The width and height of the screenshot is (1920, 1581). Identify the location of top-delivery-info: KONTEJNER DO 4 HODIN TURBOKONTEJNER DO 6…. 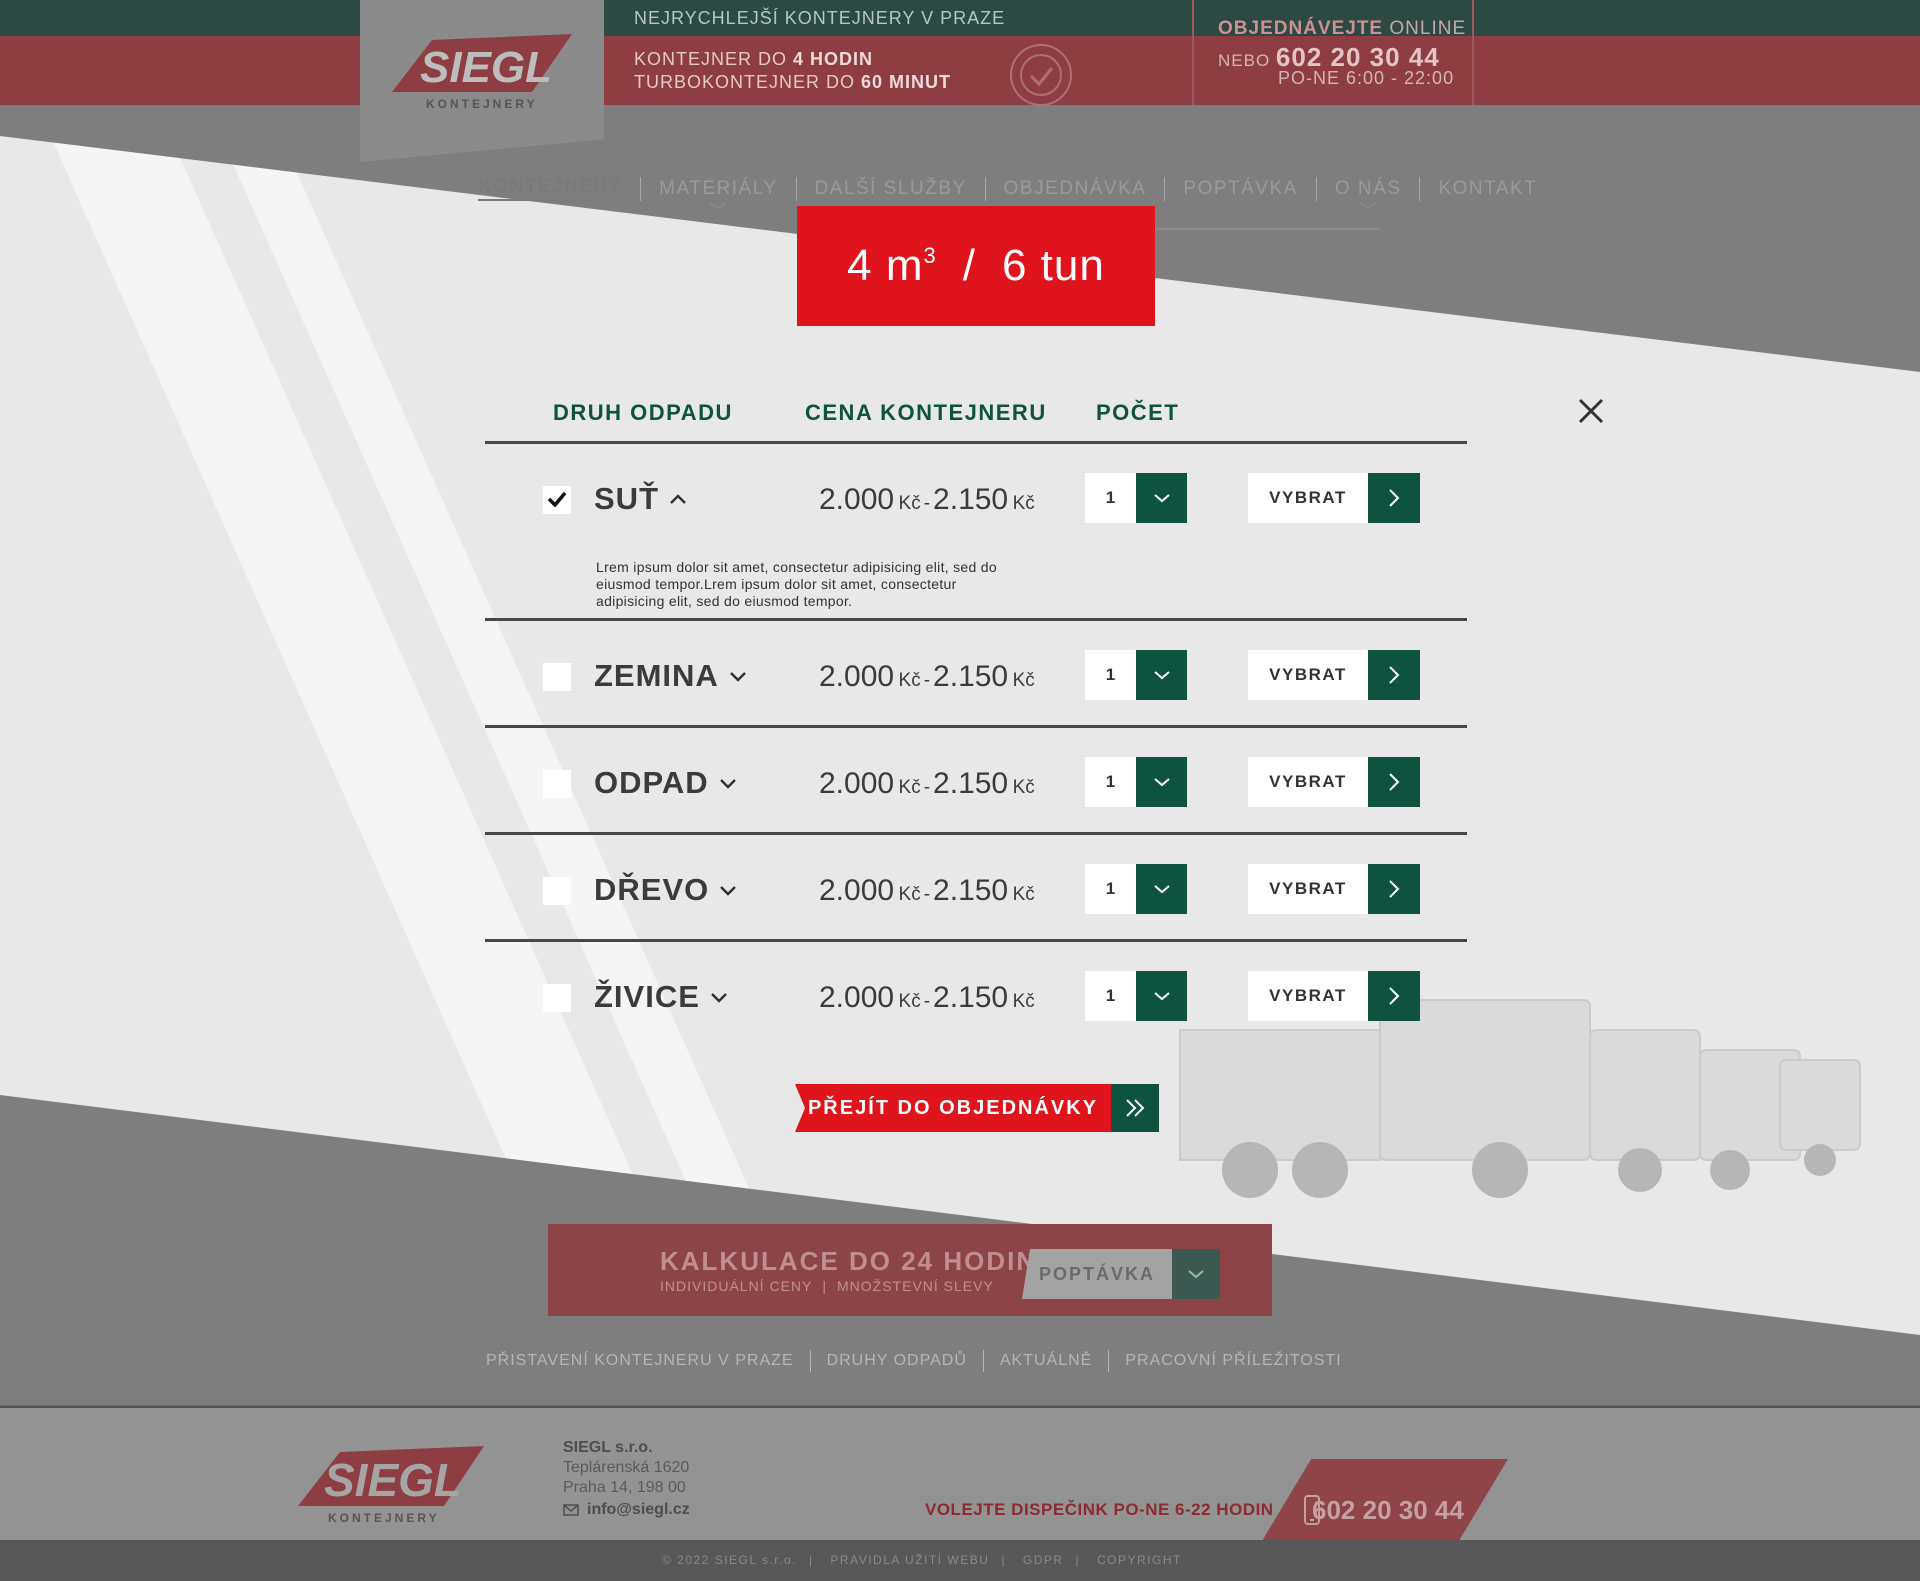
(792, 71).